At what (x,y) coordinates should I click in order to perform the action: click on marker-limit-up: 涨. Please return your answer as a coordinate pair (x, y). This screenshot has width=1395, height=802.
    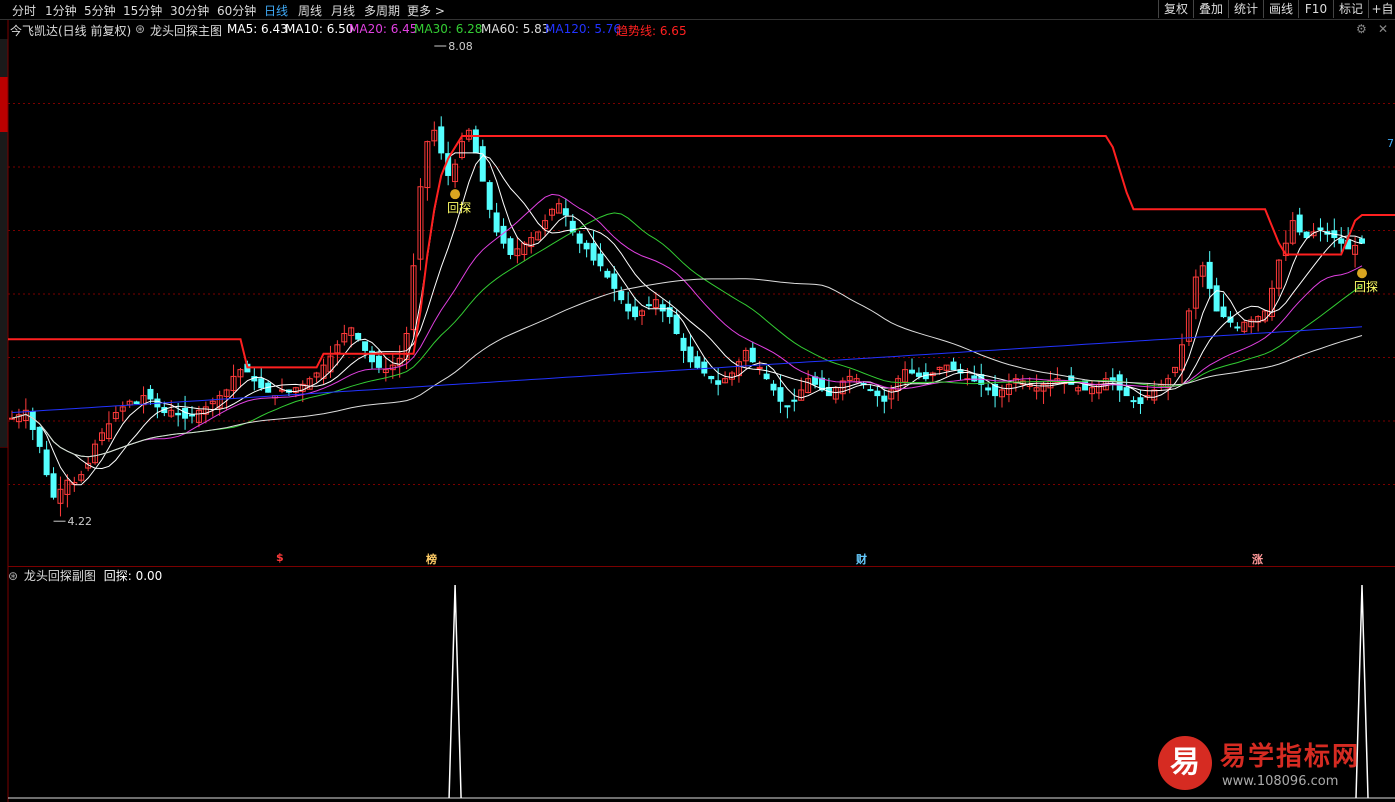
    Looking at the image, I should click on (1257, 559).